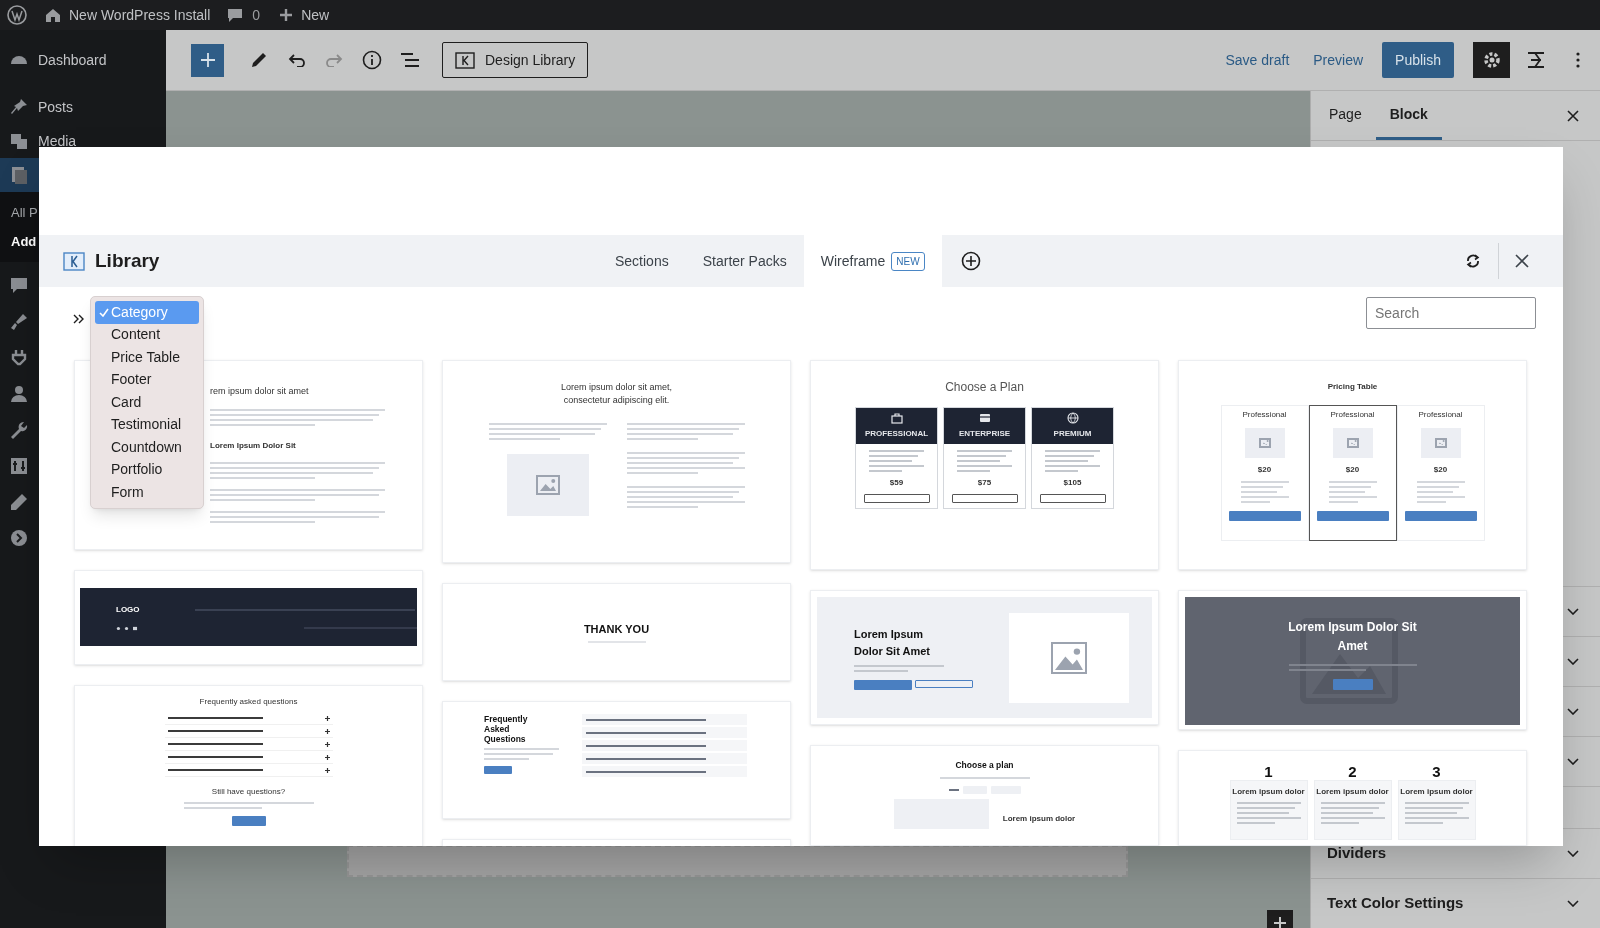 The height and width of the screenshot is (928, 1600). I want to click on step-number: 3, so click(1436, 772).